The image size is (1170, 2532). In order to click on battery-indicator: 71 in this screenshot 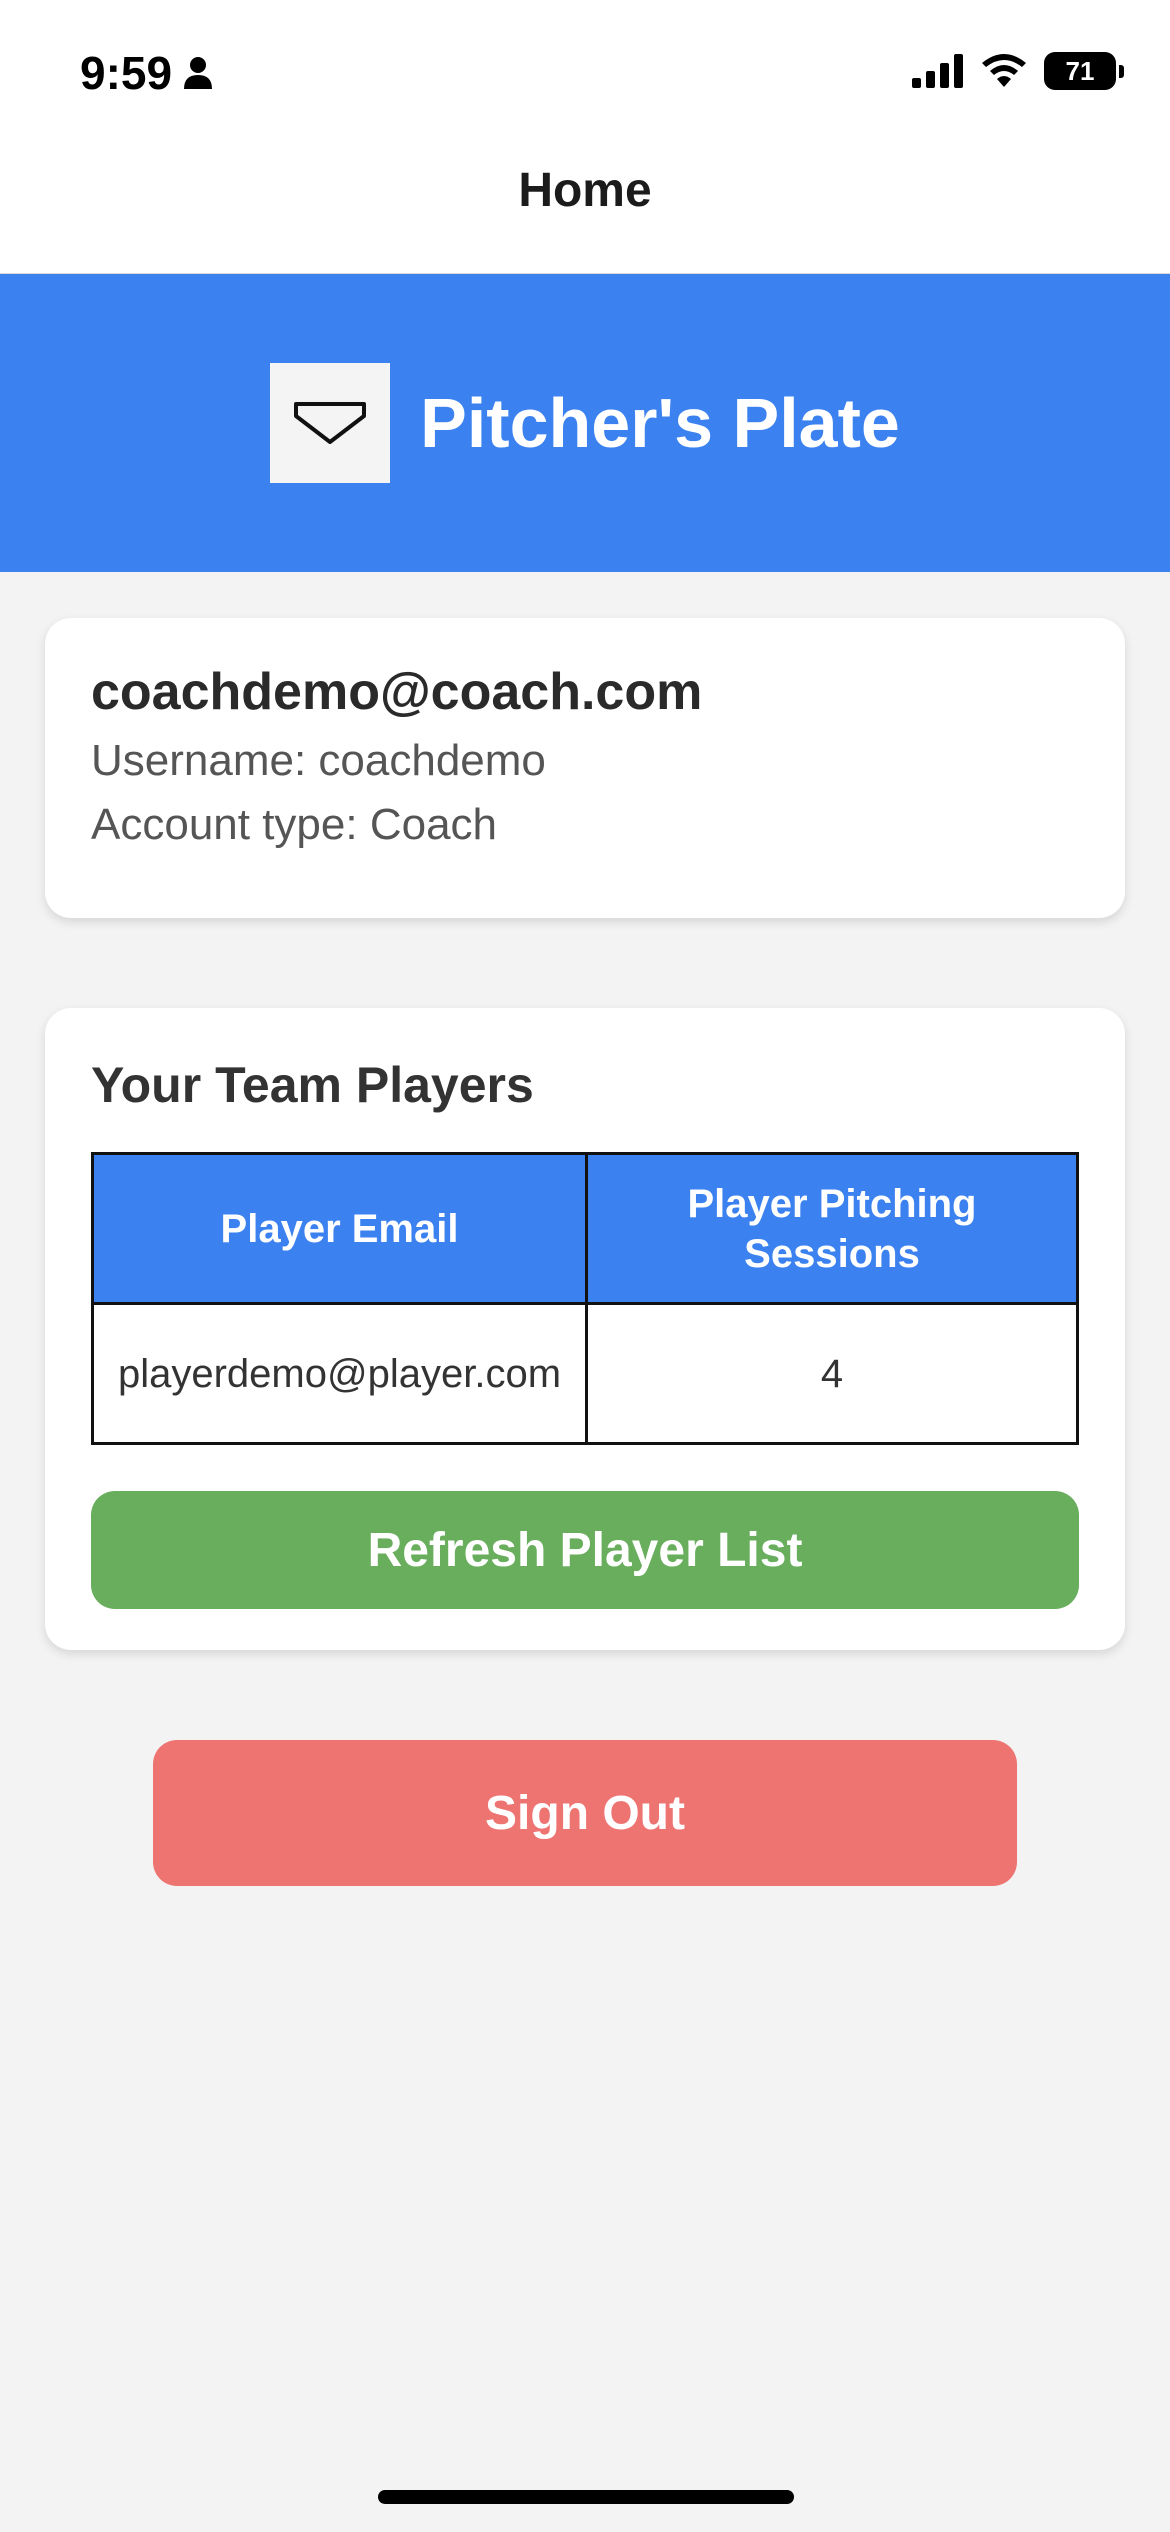, I will do `click(1084, 71)`.